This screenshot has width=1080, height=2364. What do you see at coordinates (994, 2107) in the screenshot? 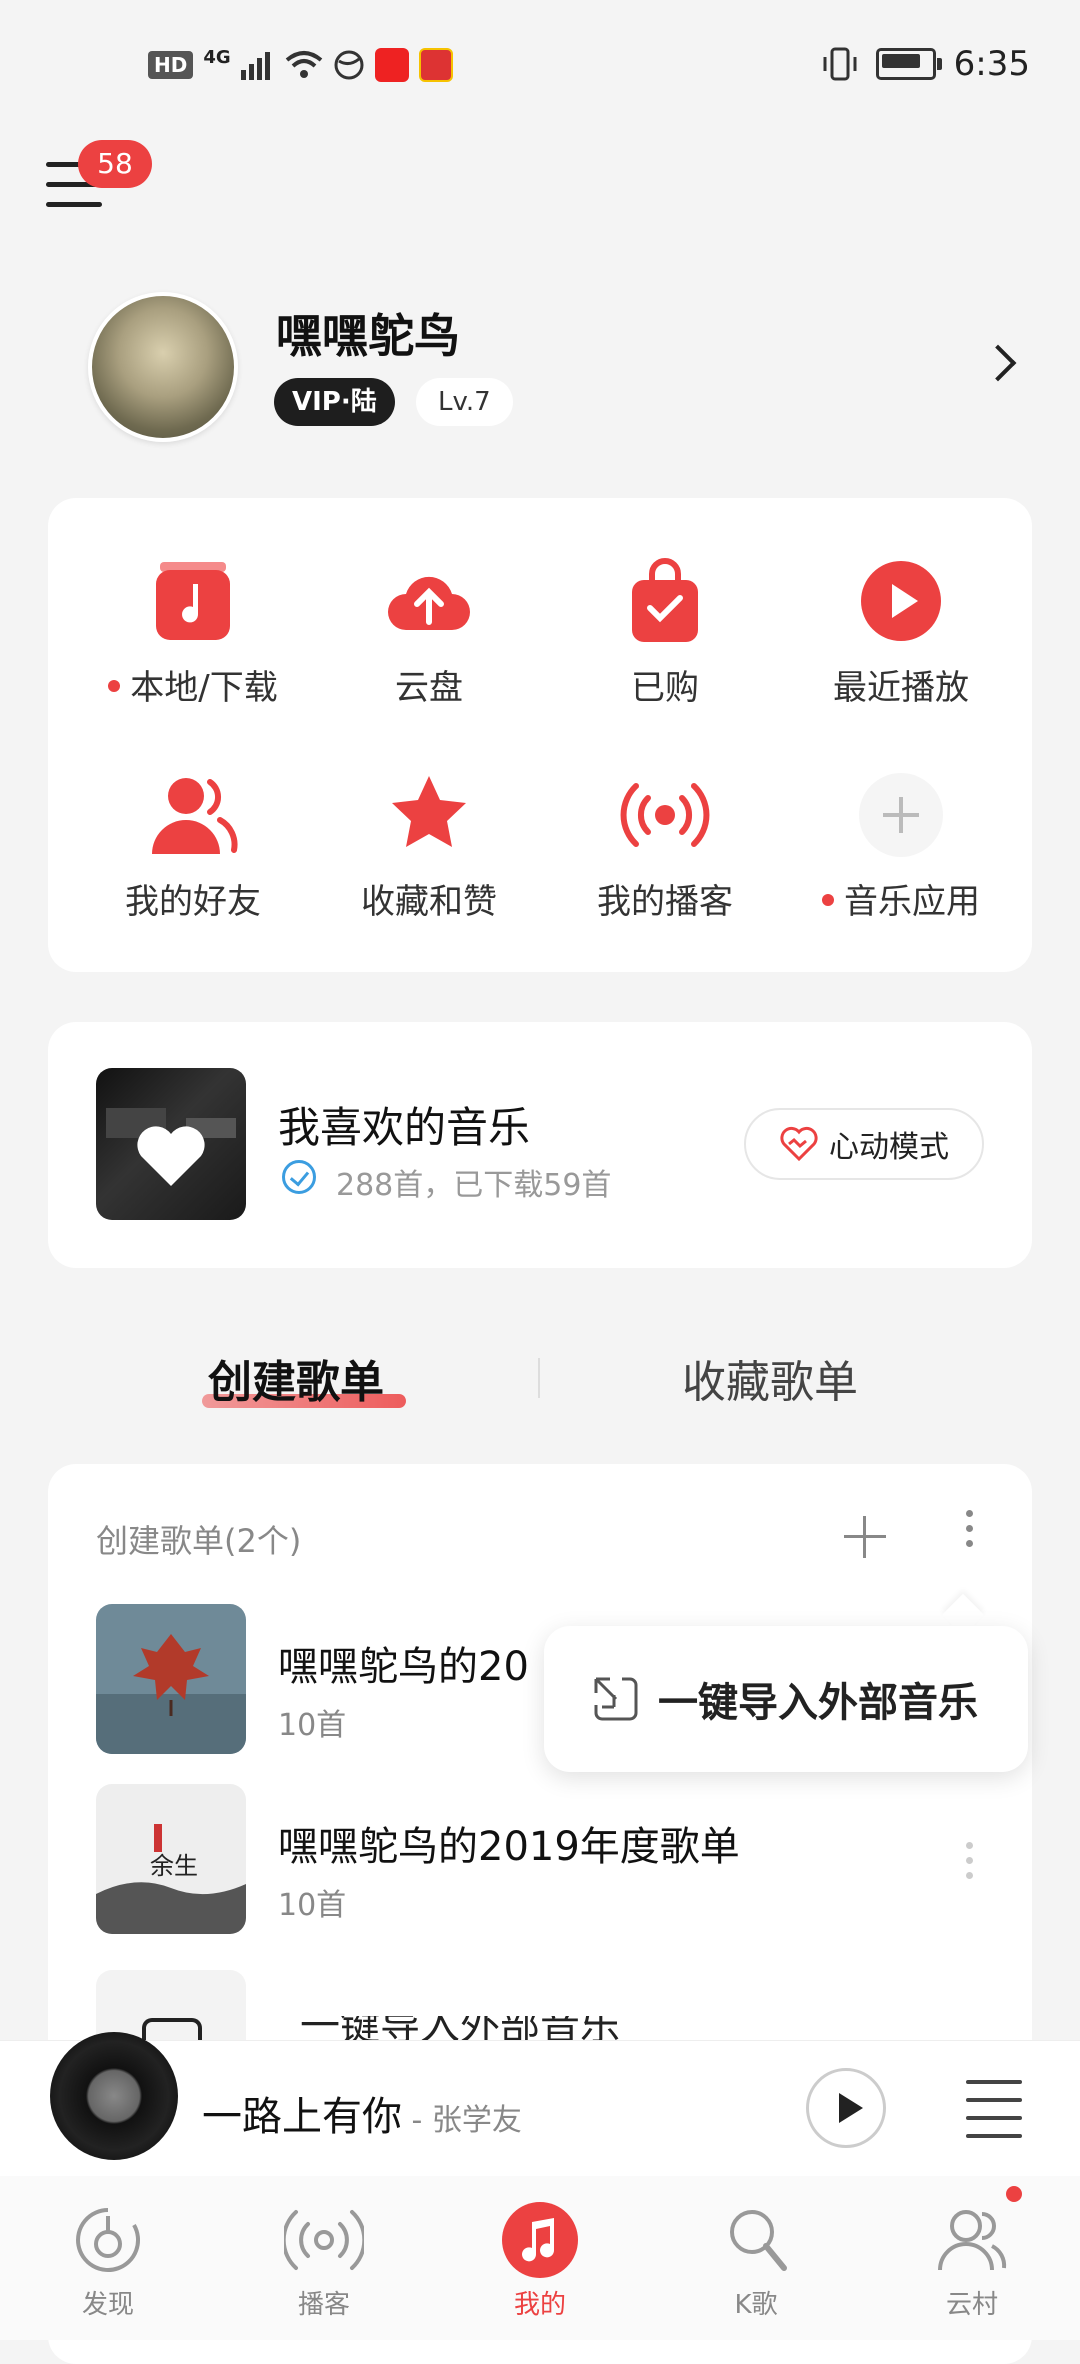
I see `playlist-queue-icon` at bounding box center [994, 2107].